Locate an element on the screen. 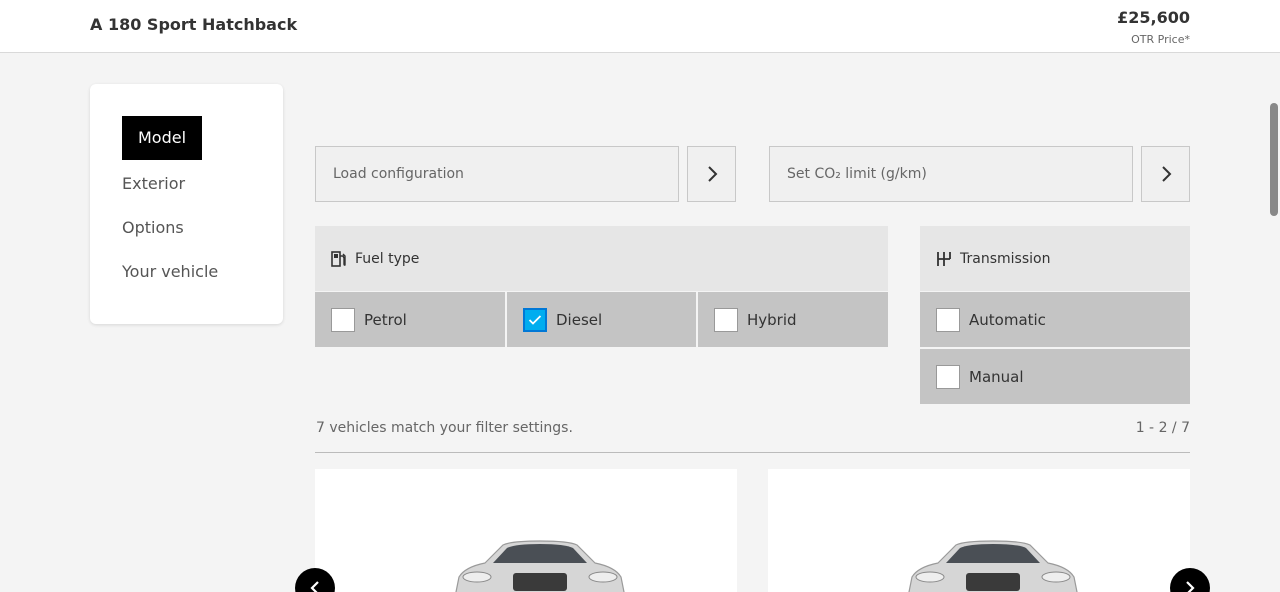 This screenshot has width=1280, height=592. chevron-left-icon is located at coordinates (314, 586).